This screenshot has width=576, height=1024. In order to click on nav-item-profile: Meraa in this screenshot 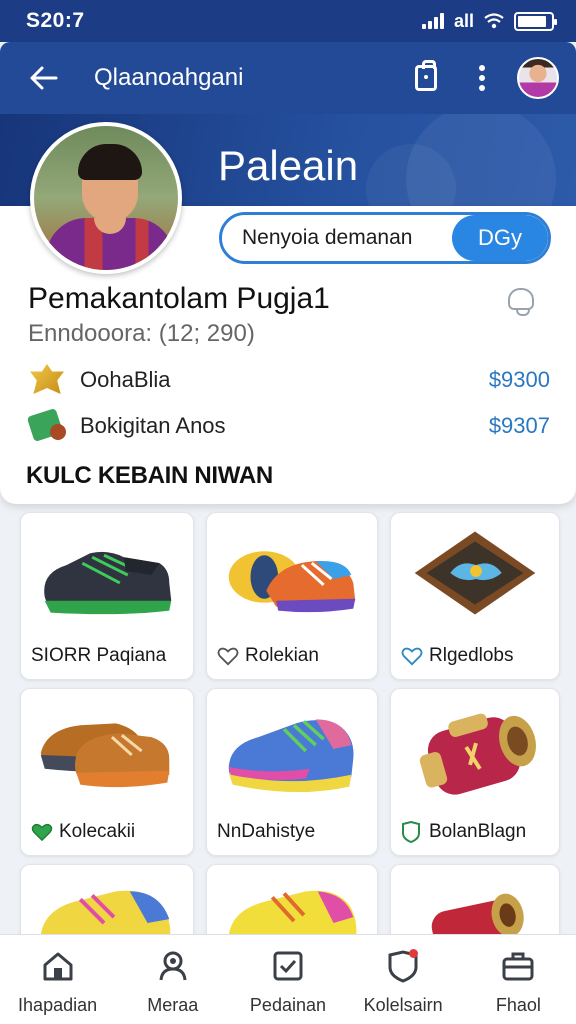, I will do `click(173, 982)`.